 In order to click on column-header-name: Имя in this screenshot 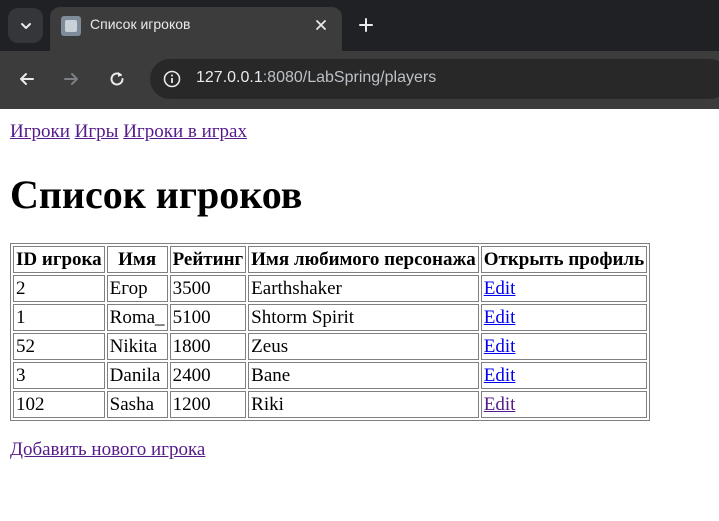, I will do `click(137, 259)`.